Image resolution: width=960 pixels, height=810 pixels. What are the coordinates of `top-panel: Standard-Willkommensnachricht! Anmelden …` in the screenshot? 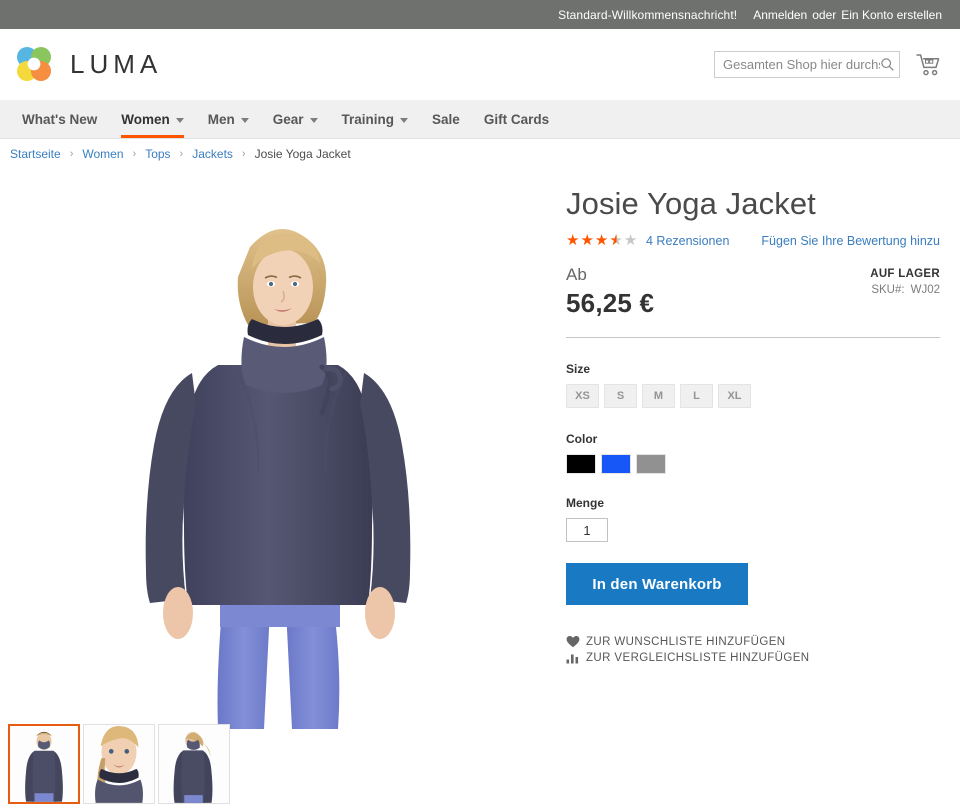 It's located at (480, 14).